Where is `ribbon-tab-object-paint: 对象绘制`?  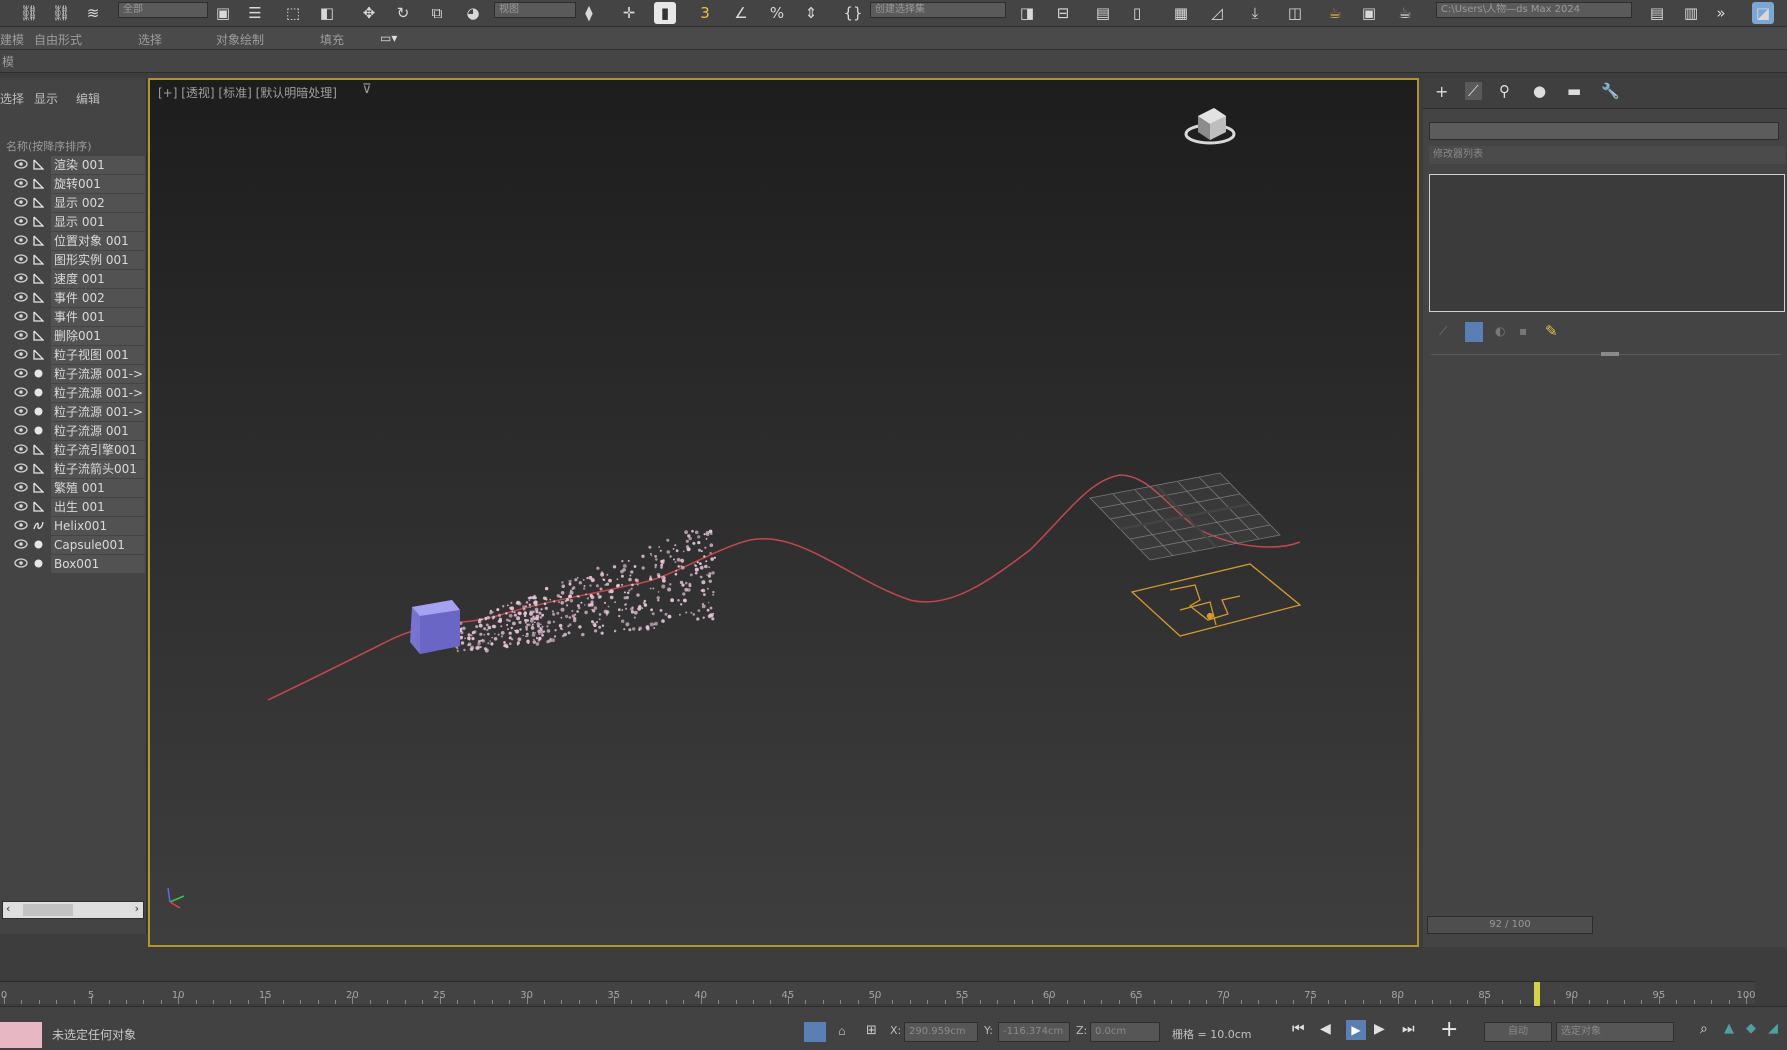 ribbon-tab-object-paint: 对象绘制 is located at coordinates (240, 39).